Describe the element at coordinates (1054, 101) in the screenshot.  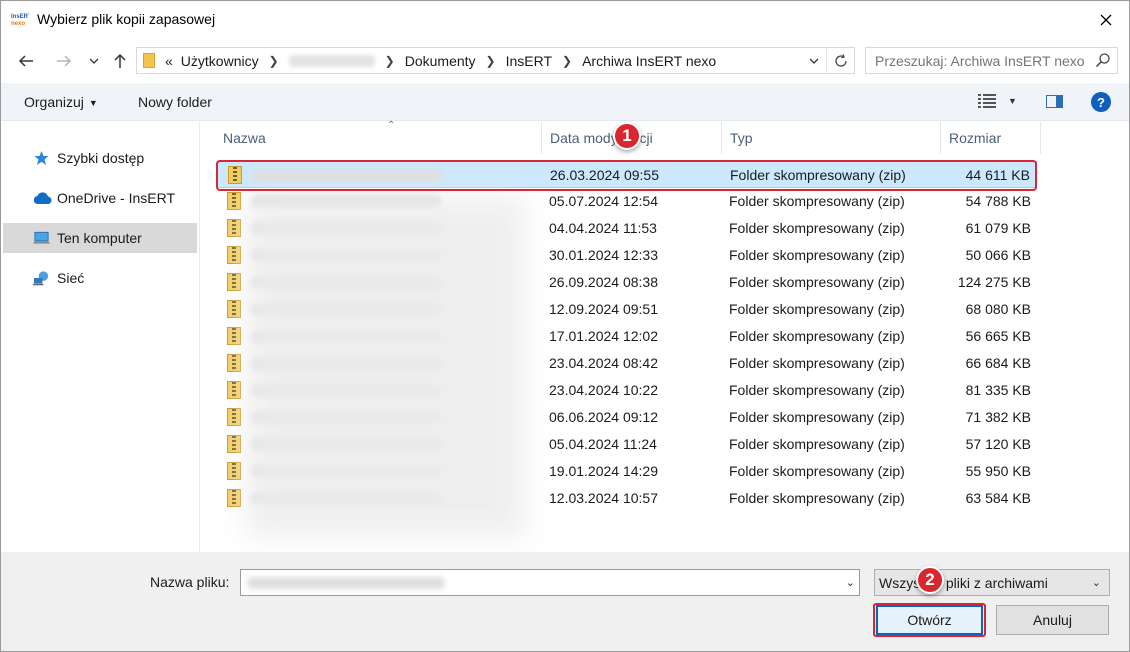
I see `preview-pane-icon` at that location.